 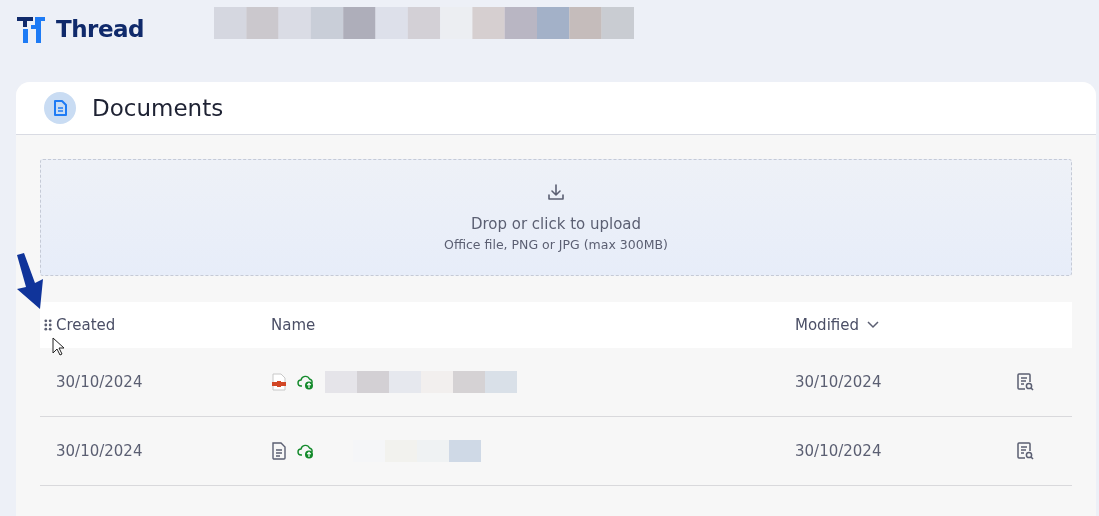 I want to click on column-header: Modified, so click(x=827, y=325).